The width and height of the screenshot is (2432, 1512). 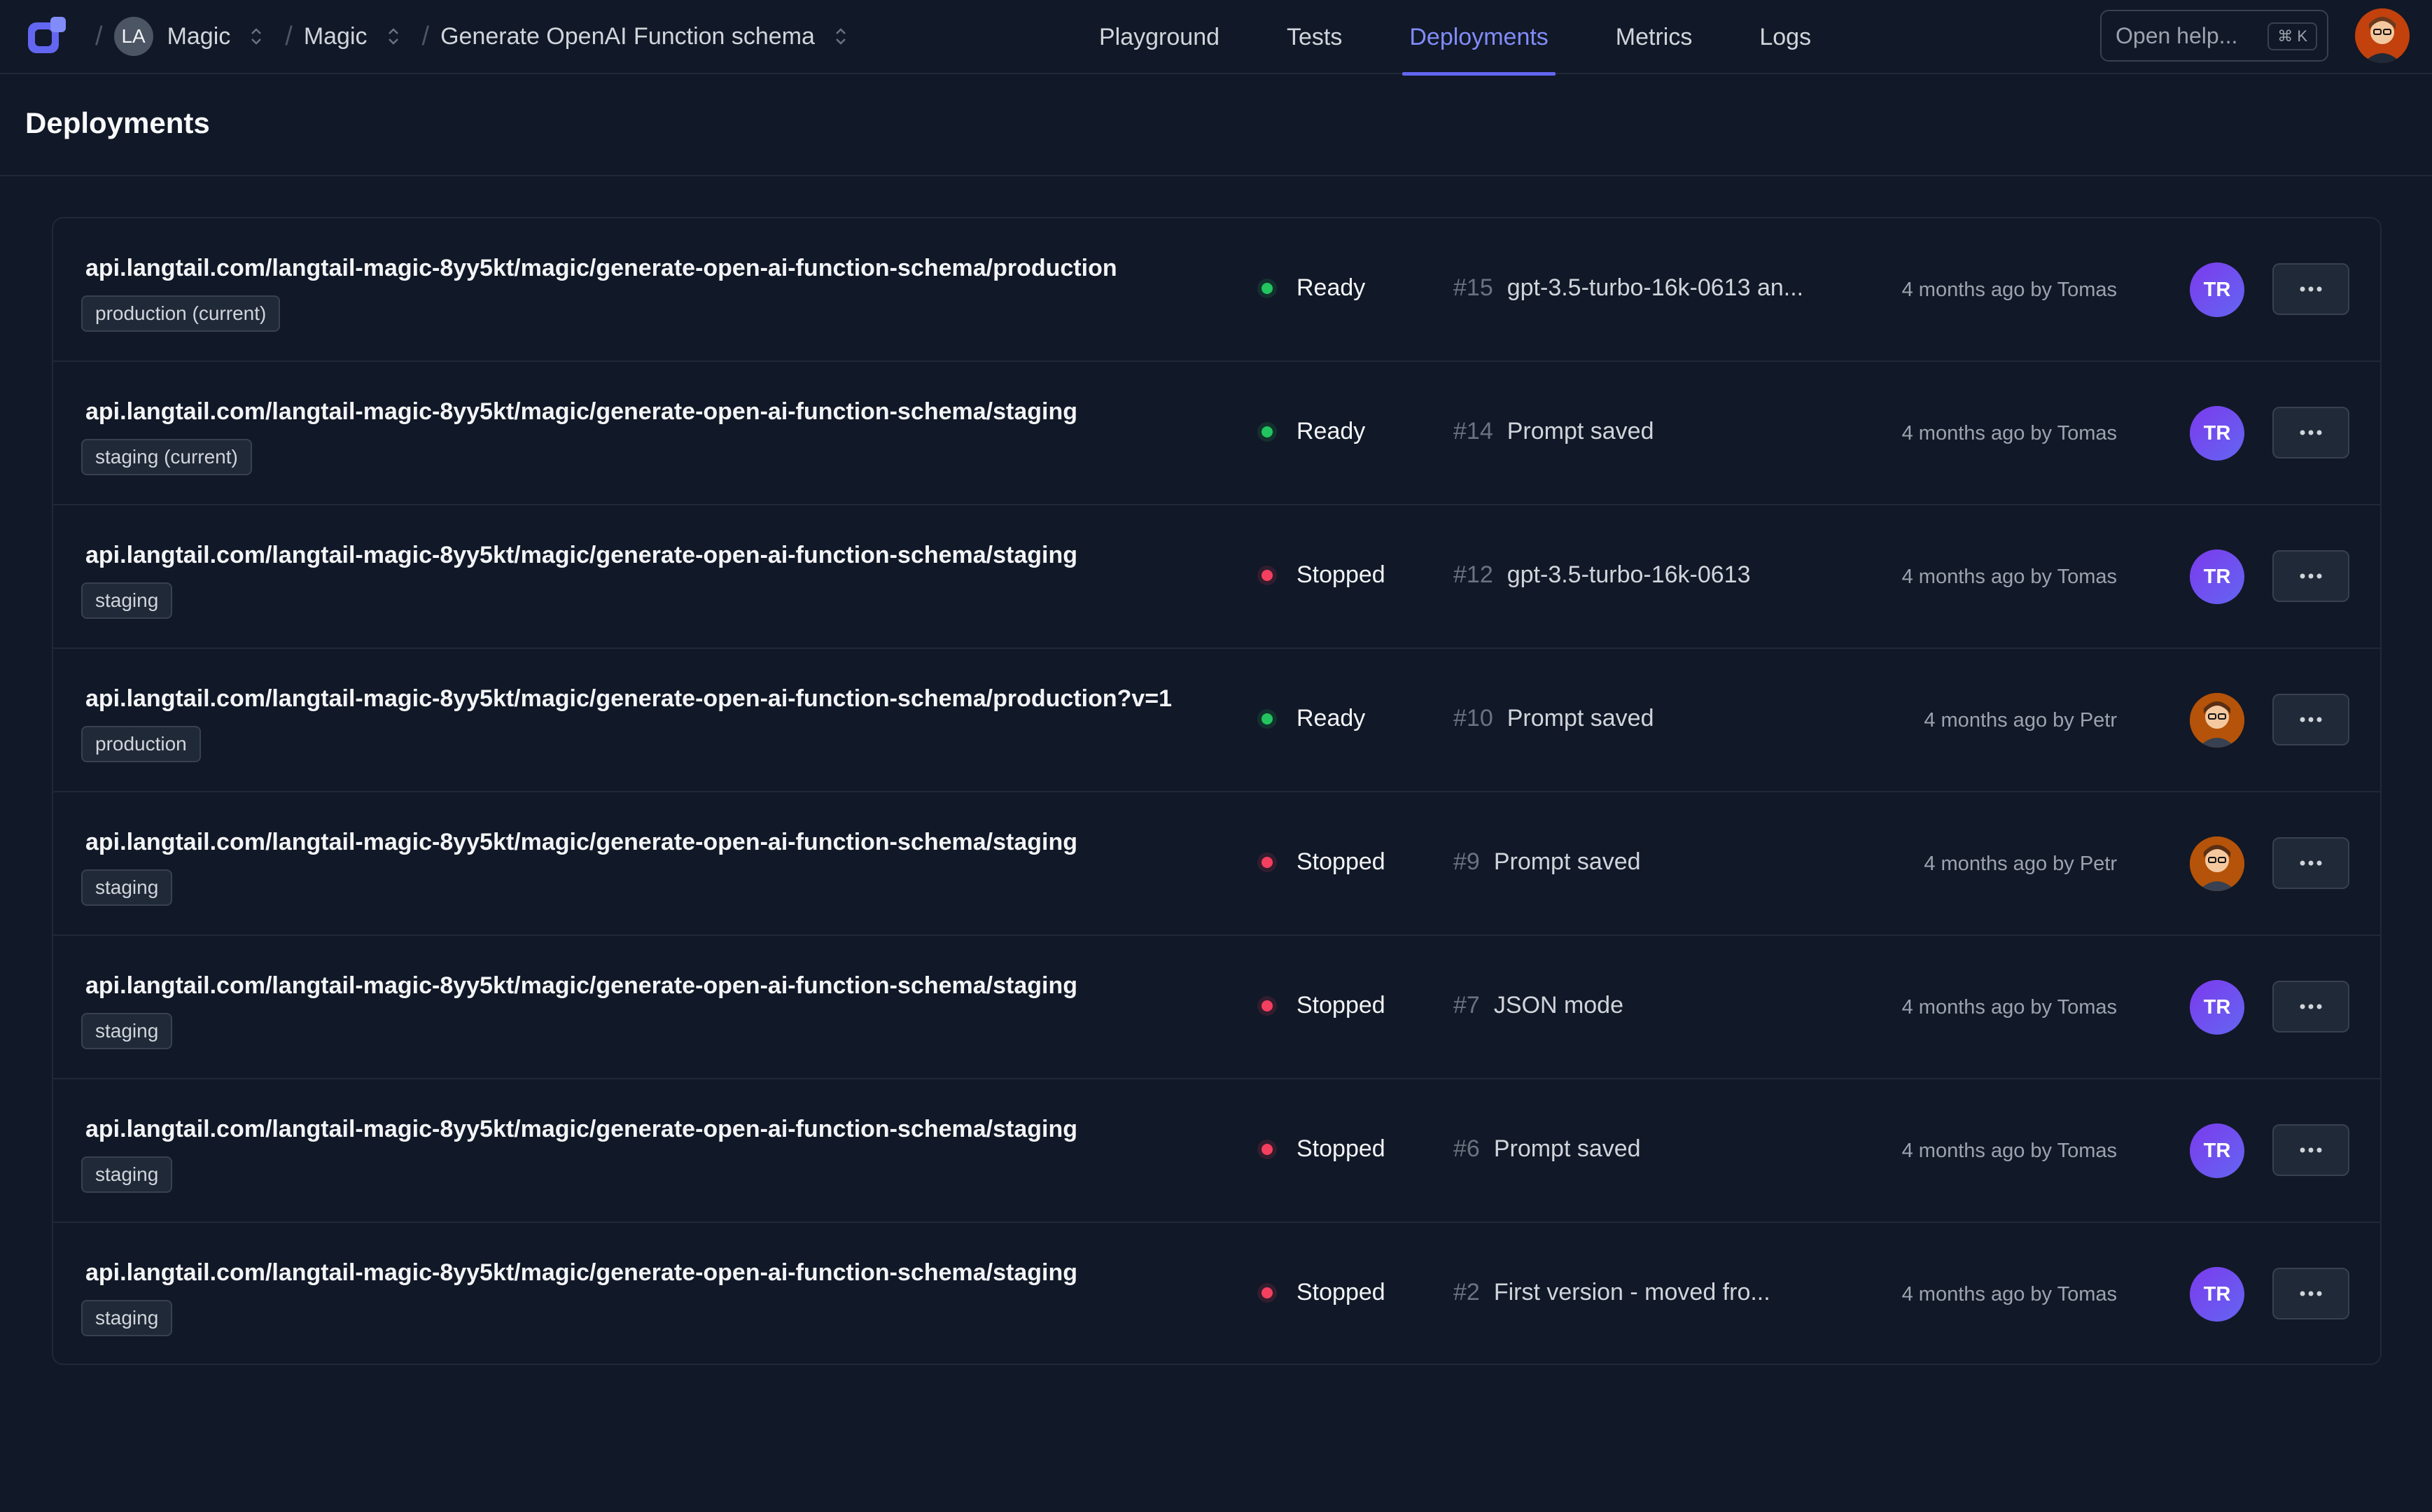 I want to click on breadcrumb-project: Magic, so click(x=352, y=36).